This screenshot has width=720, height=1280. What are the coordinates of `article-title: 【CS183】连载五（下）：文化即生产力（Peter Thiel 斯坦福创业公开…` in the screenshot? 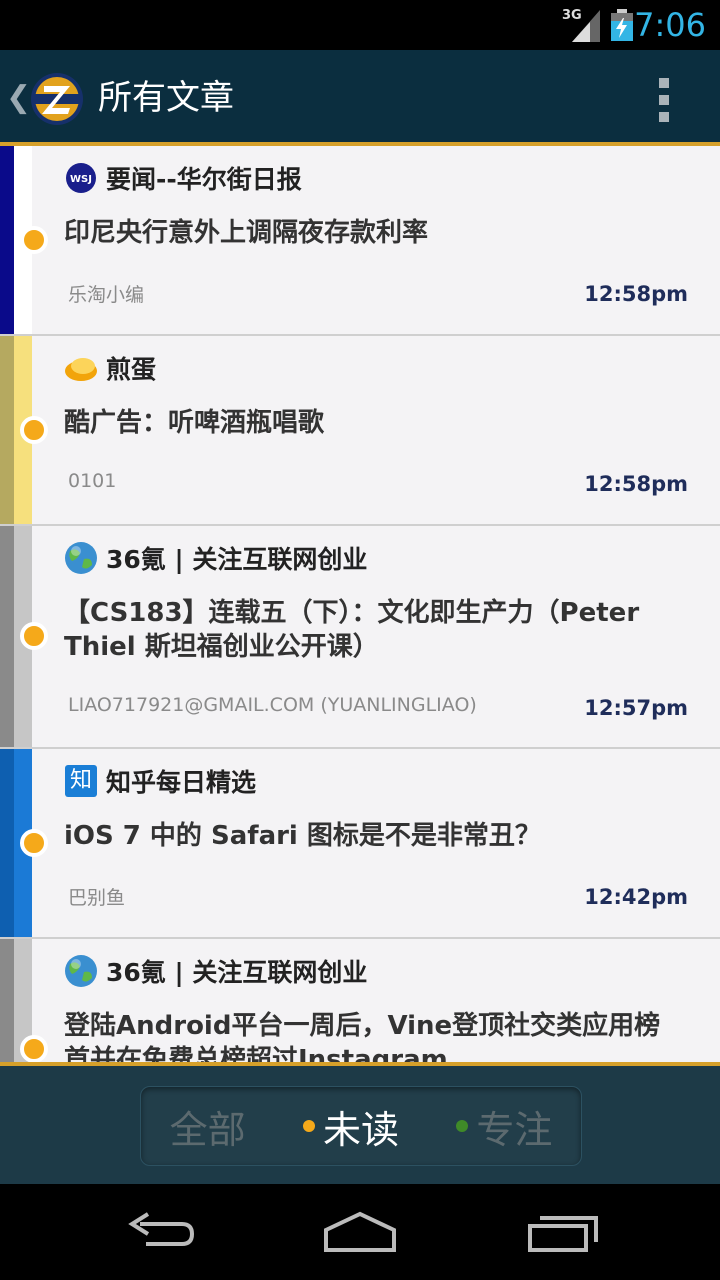 It's located at (352, 630).